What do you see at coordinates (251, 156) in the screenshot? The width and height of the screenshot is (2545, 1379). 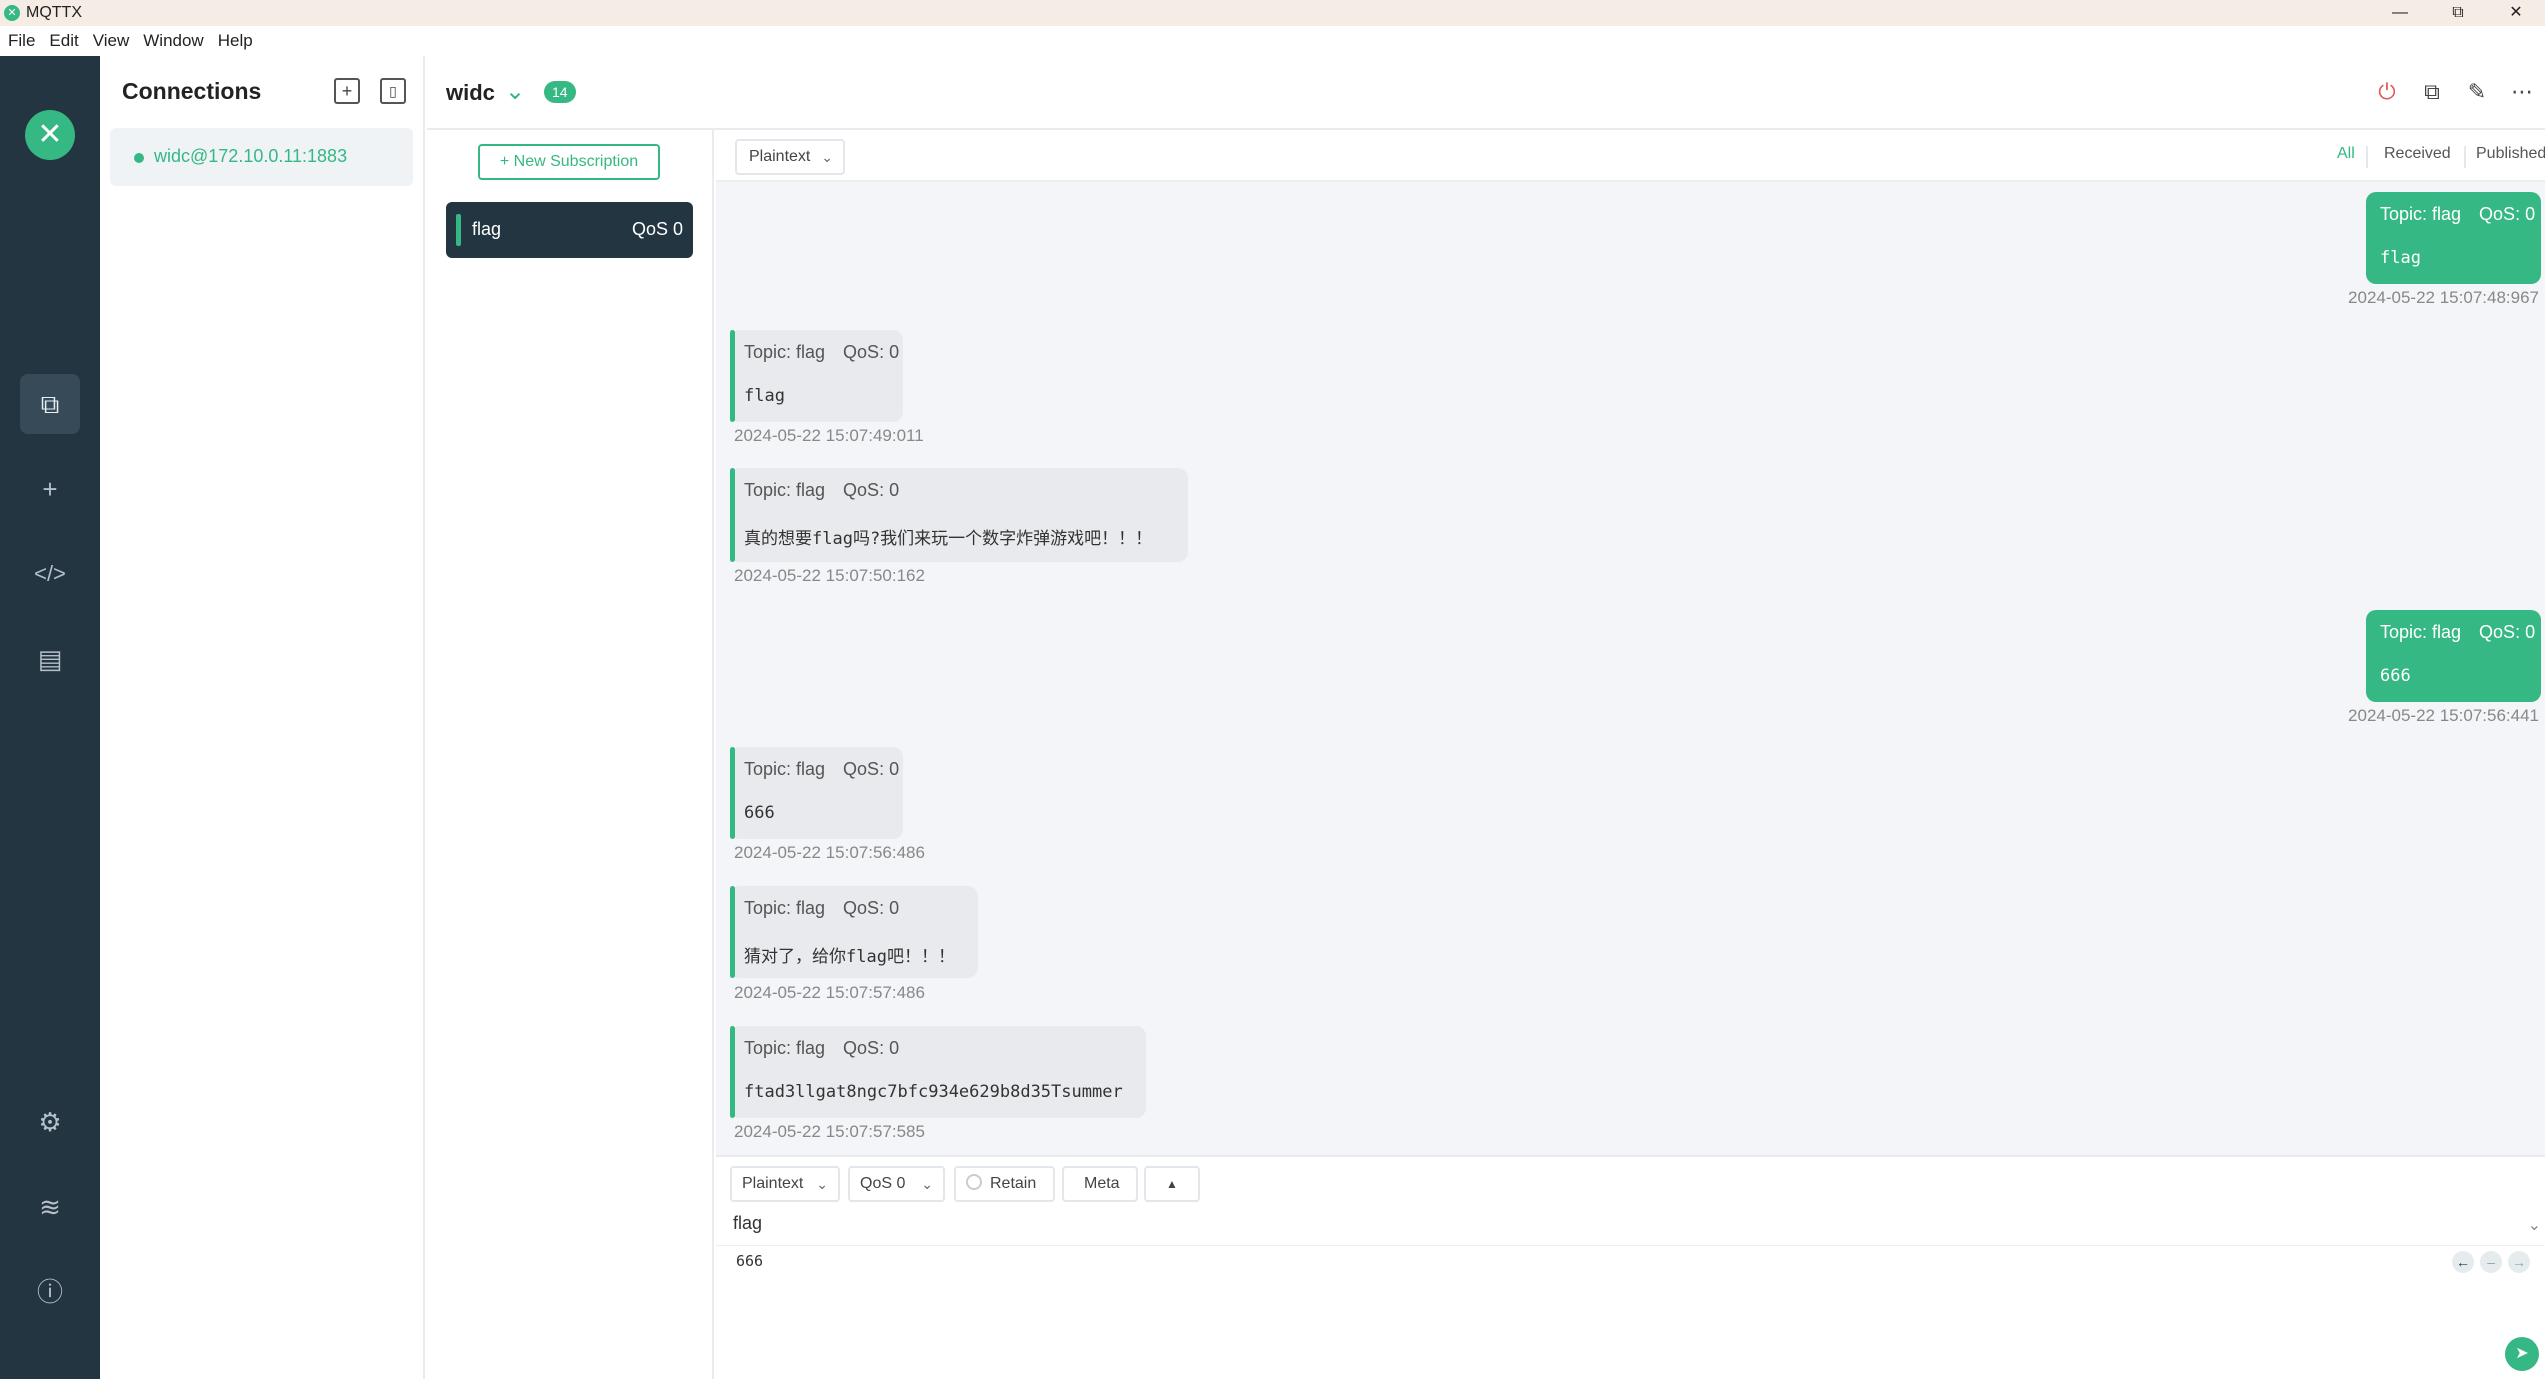 I see `connection-name: widc@172.10.0.11:1883` at bounding box center [251, 156].